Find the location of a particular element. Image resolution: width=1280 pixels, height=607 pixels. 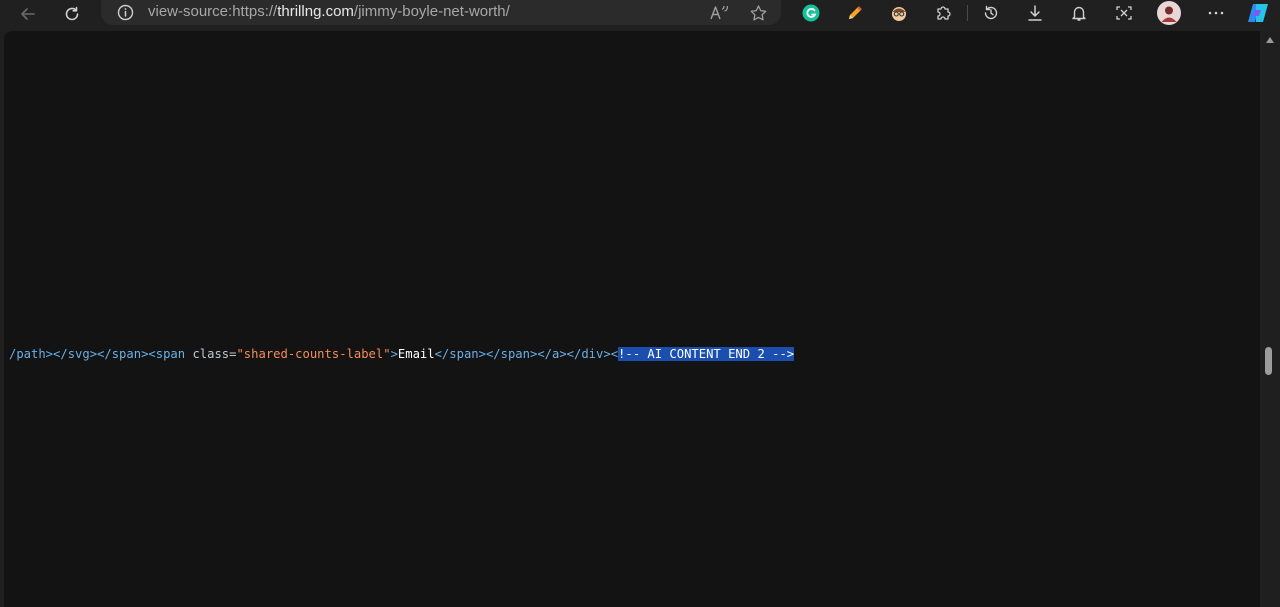

read-aloud-button is located at coordinates (719, 13).